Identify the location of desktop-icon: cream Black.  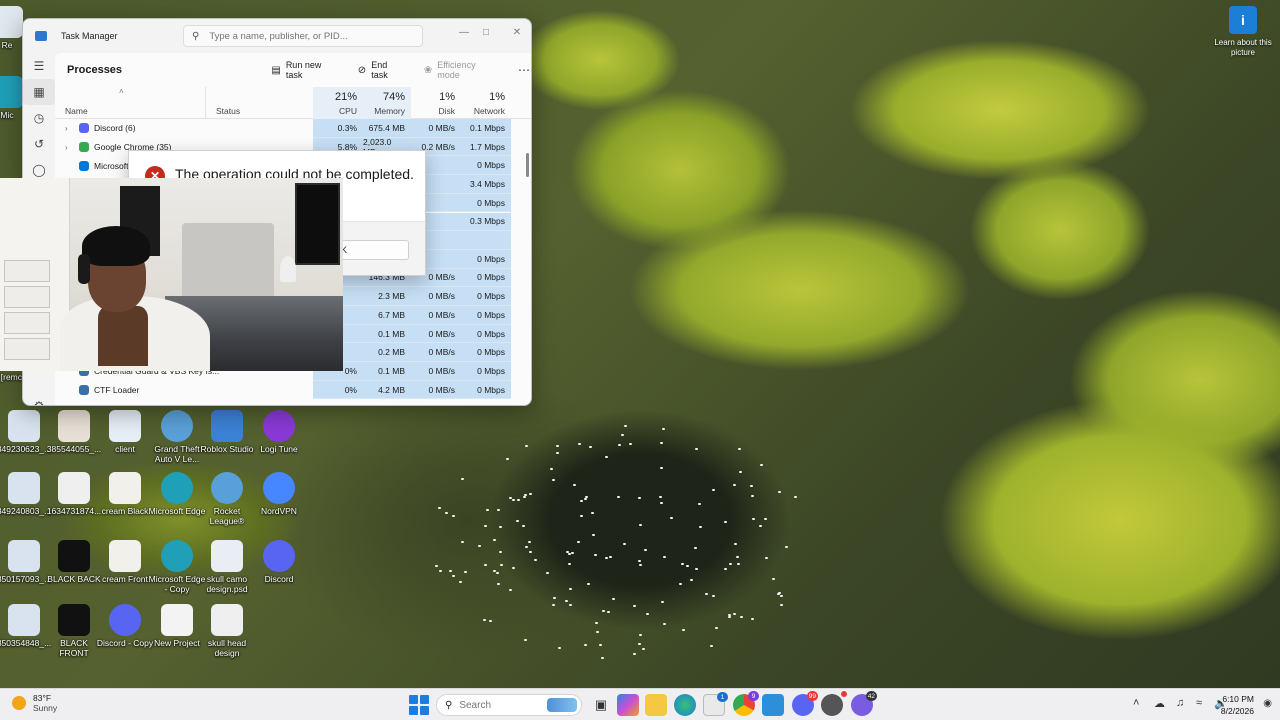
(125, 494).